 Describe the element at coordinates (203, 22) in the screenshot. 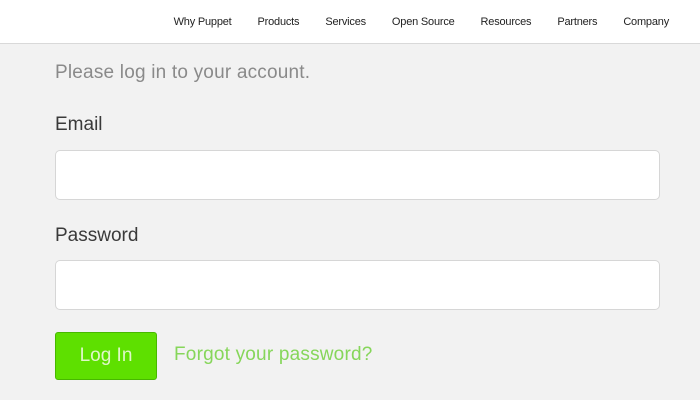

I see `nav-item-why-puppet: Why Puppet` at that location.